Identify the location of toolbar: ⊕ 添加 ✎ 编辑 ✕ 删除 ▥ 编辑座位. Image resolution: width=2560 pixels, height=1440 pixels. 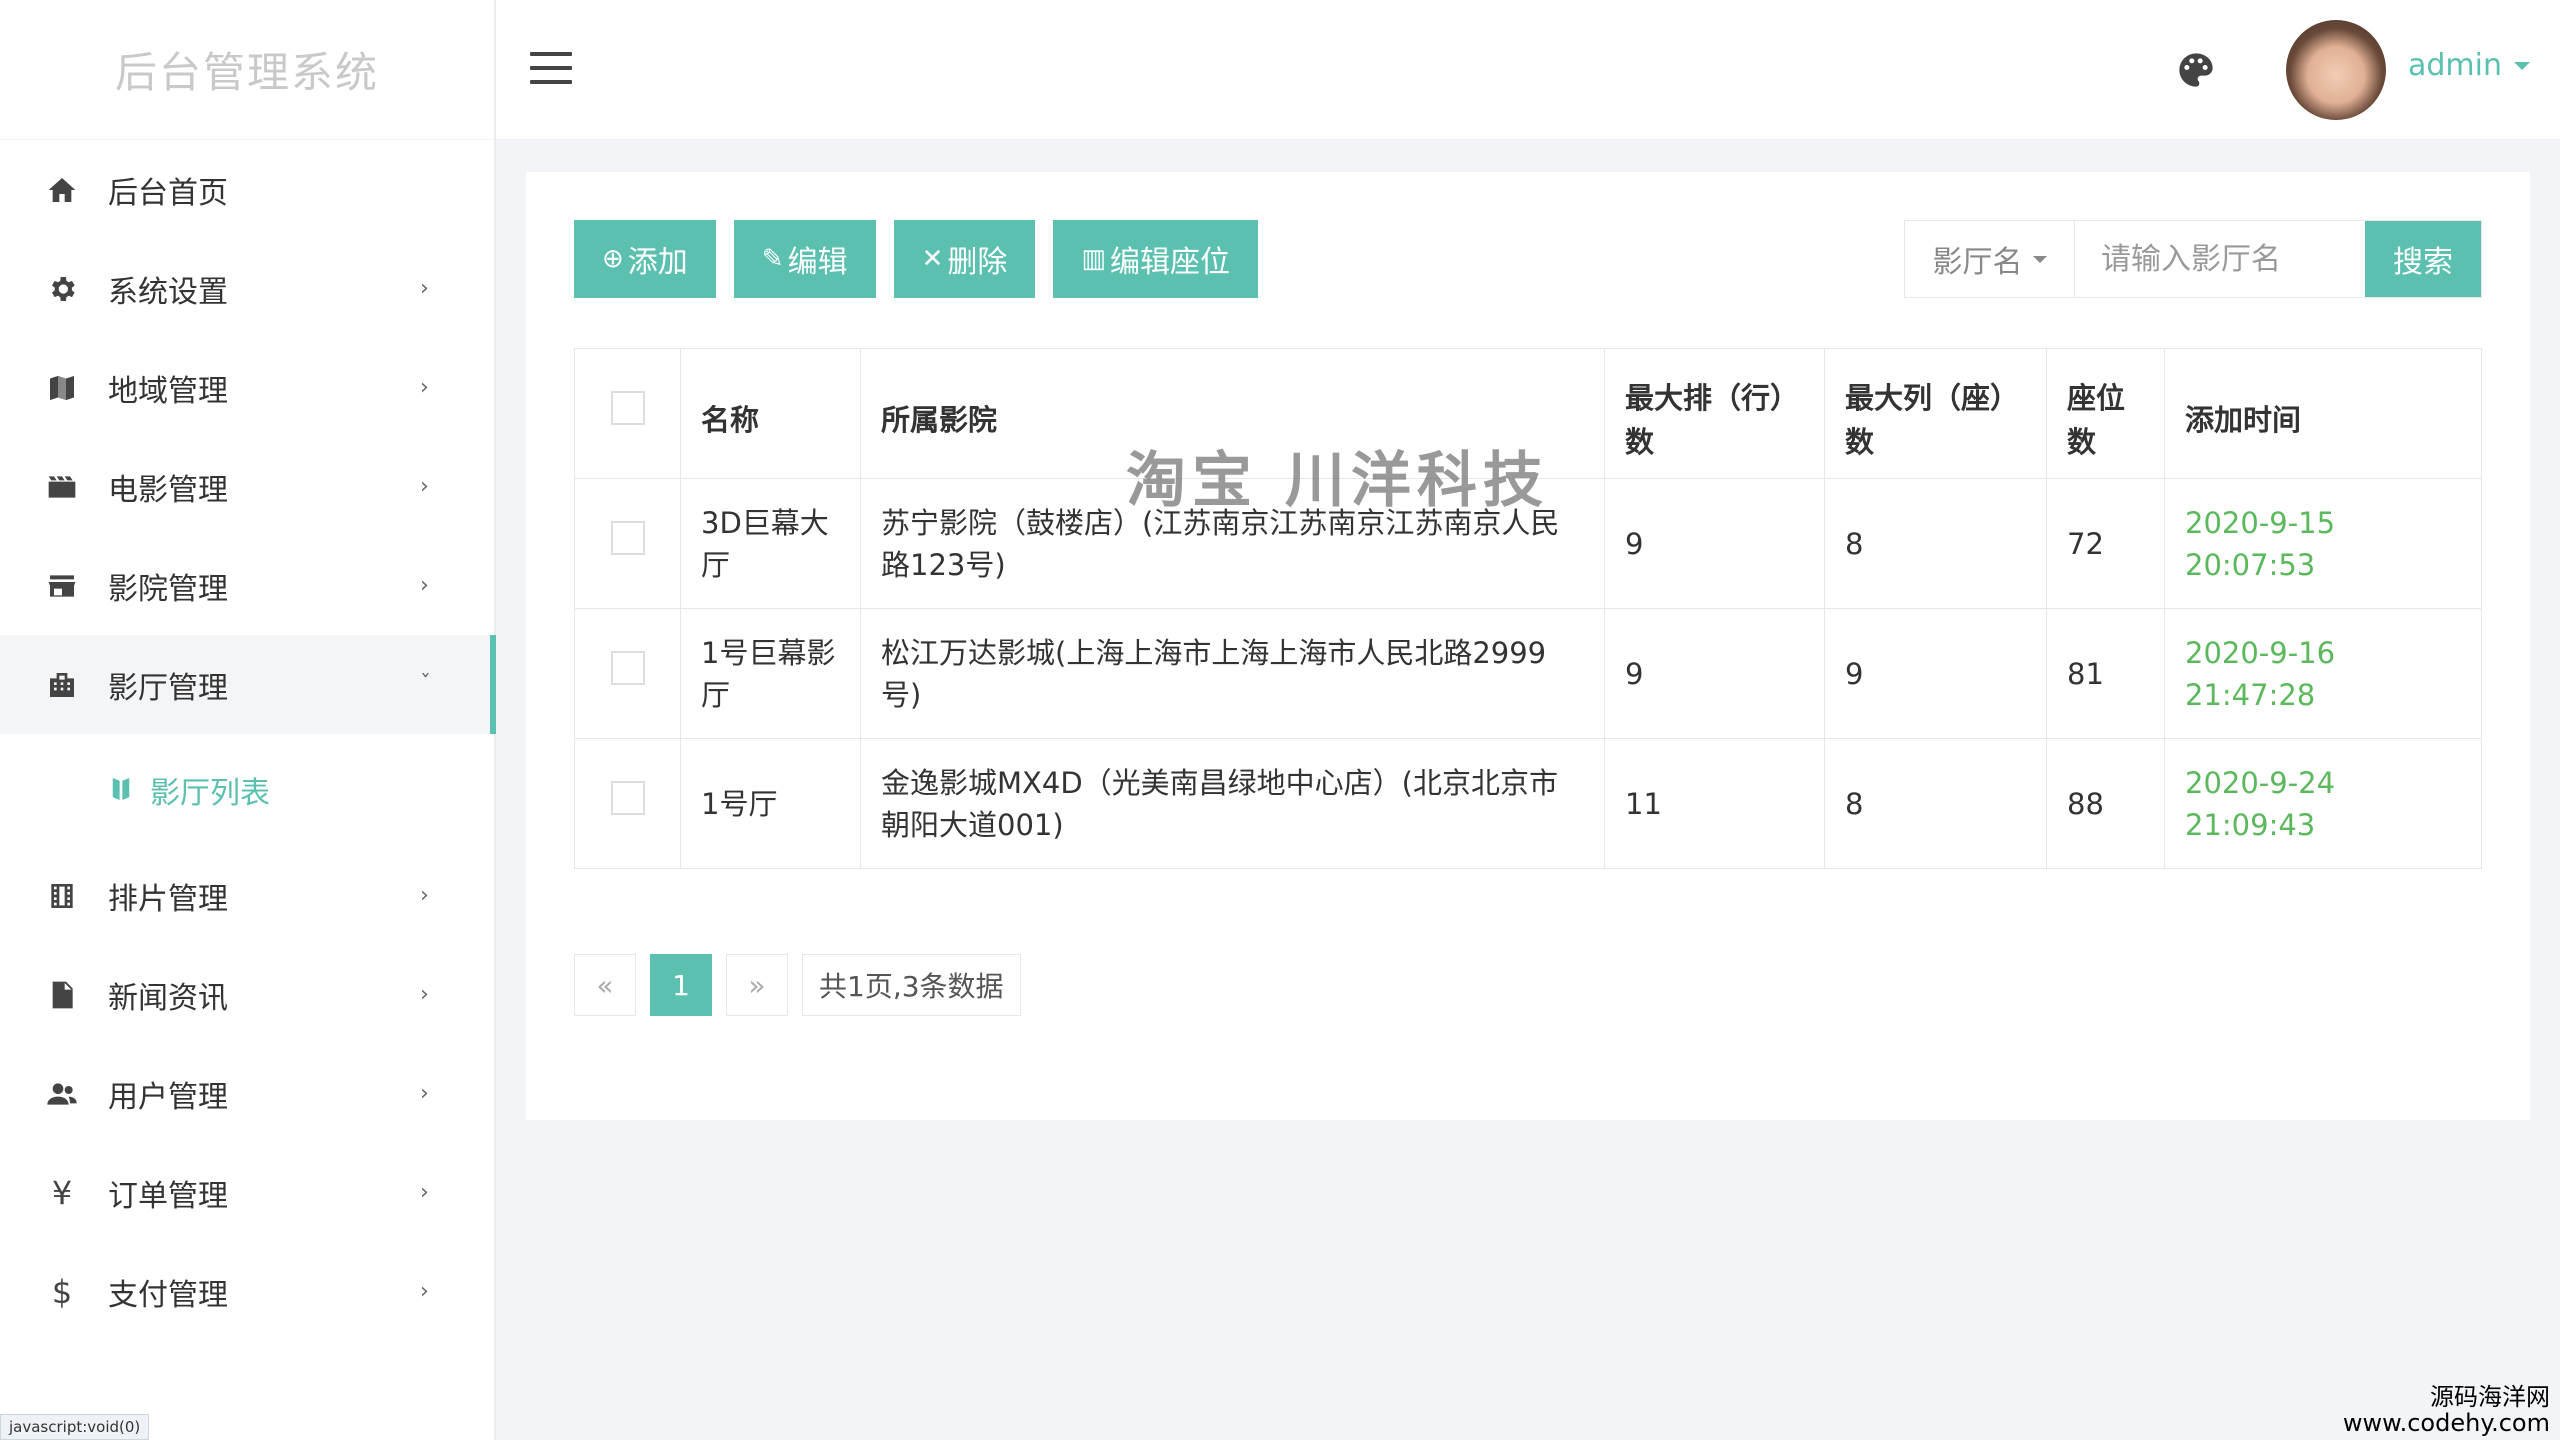
(916, 259).